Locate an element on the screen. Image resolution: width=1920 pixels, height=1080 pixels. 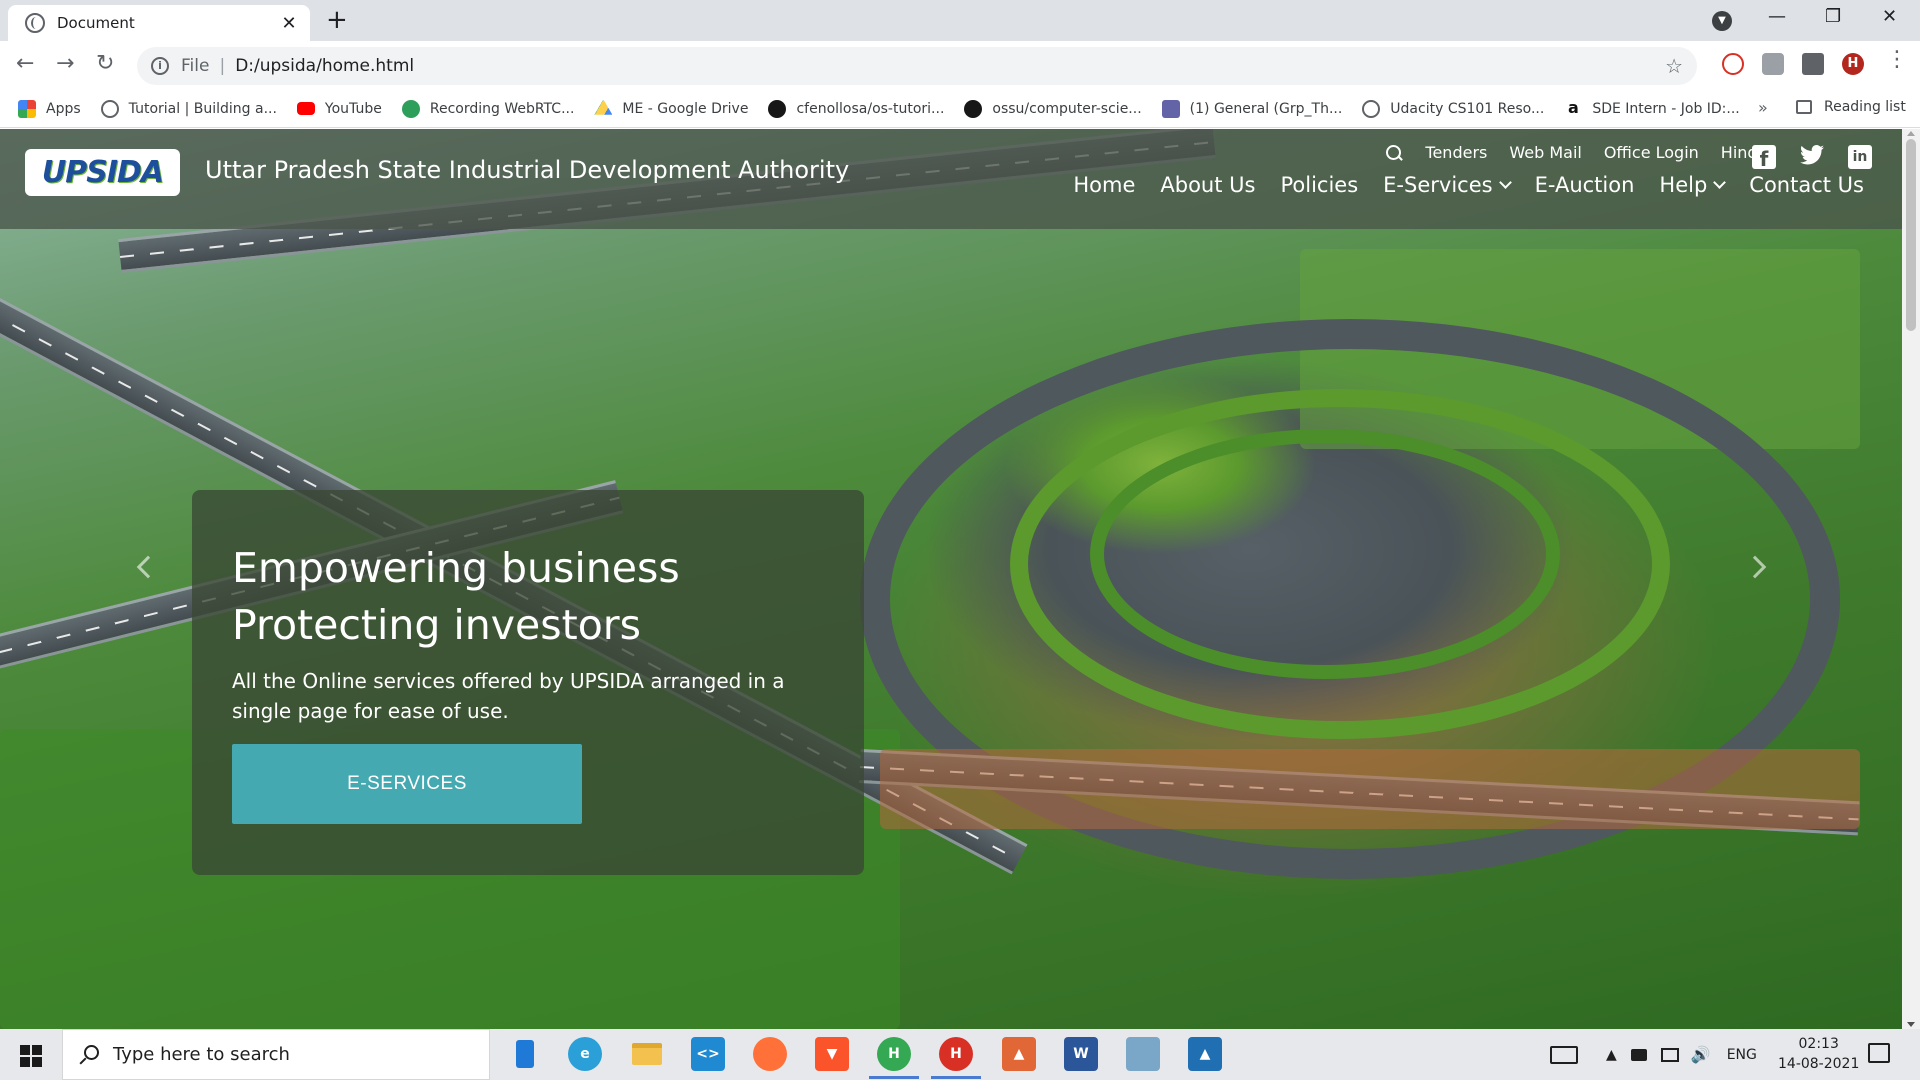
chevron-down-icon is located at coordinates (1505, 182).